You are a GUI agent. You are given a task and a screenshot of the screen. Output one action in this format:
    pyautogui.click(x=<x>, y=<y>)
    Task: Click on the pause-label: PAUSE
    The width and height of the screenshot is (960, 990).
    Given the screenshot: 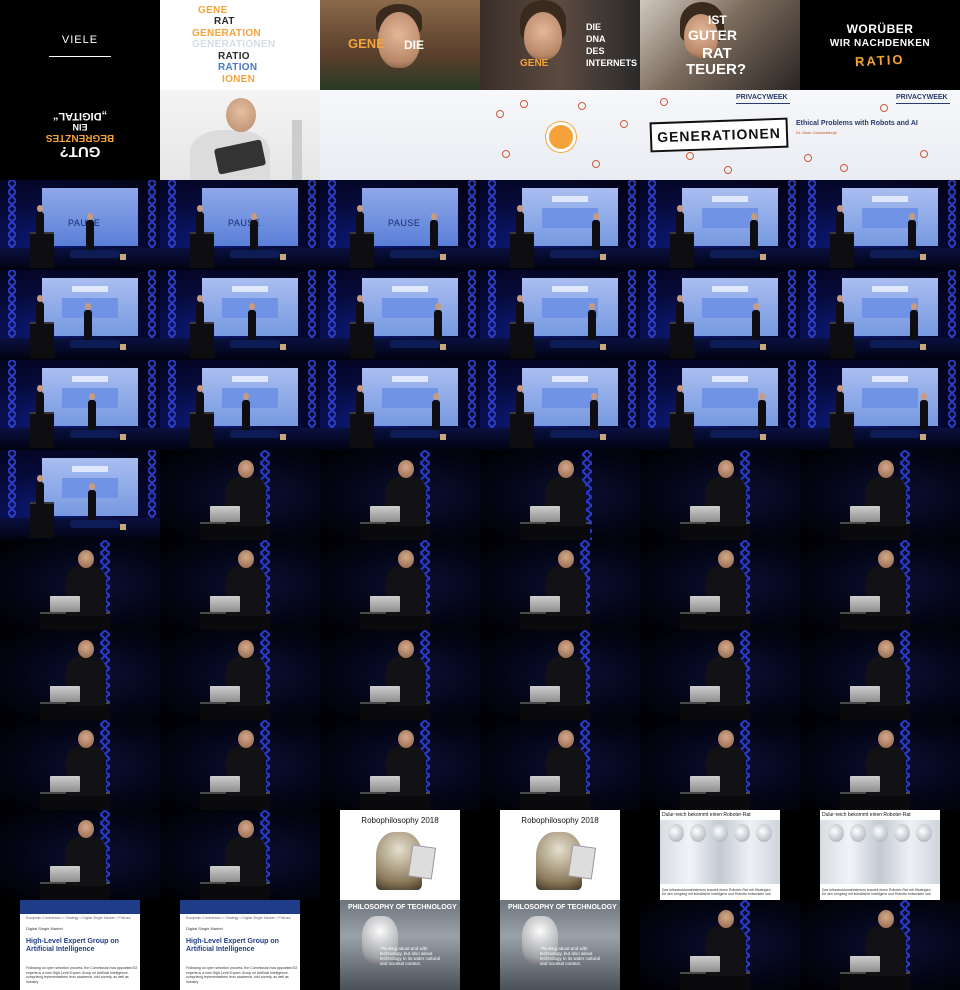 What is the action you would take?
    pyautogui.click(x=404, y=223)
    